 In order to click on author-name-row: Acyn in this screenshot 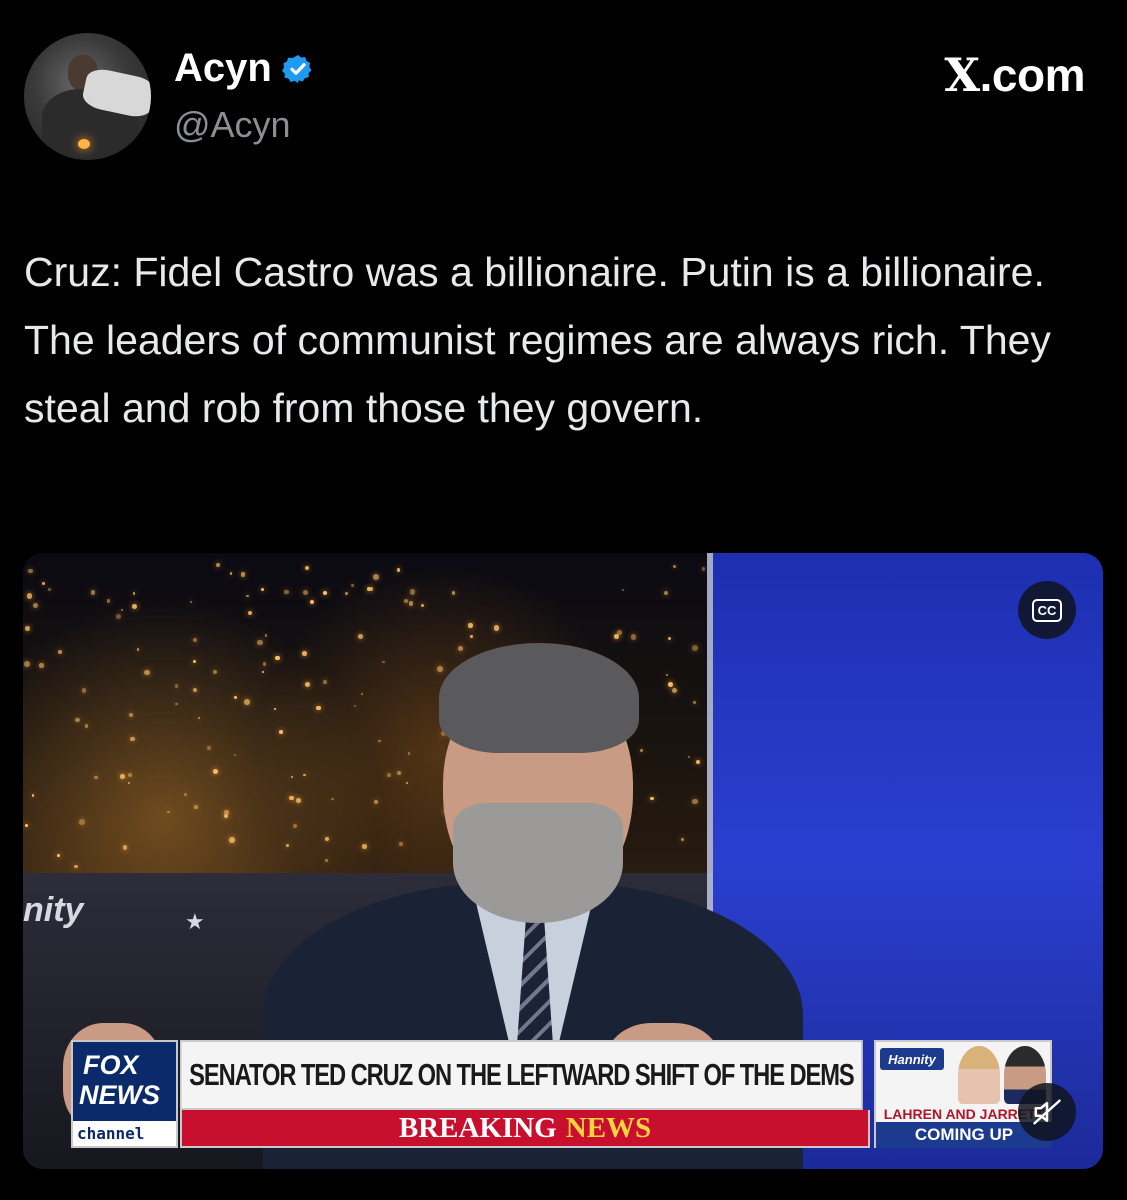, I will do `click(244, 68)`.